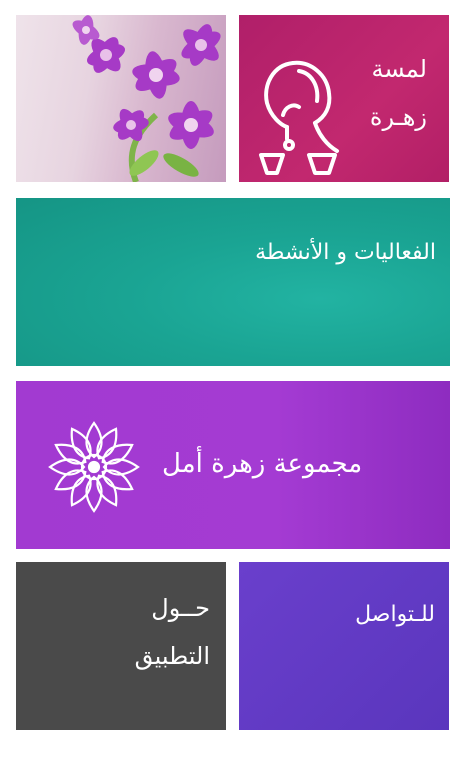 The image size is (460, 760). I want to click on lamsa-zahra-tile: لمسة زهـرة, so click(344, 98).